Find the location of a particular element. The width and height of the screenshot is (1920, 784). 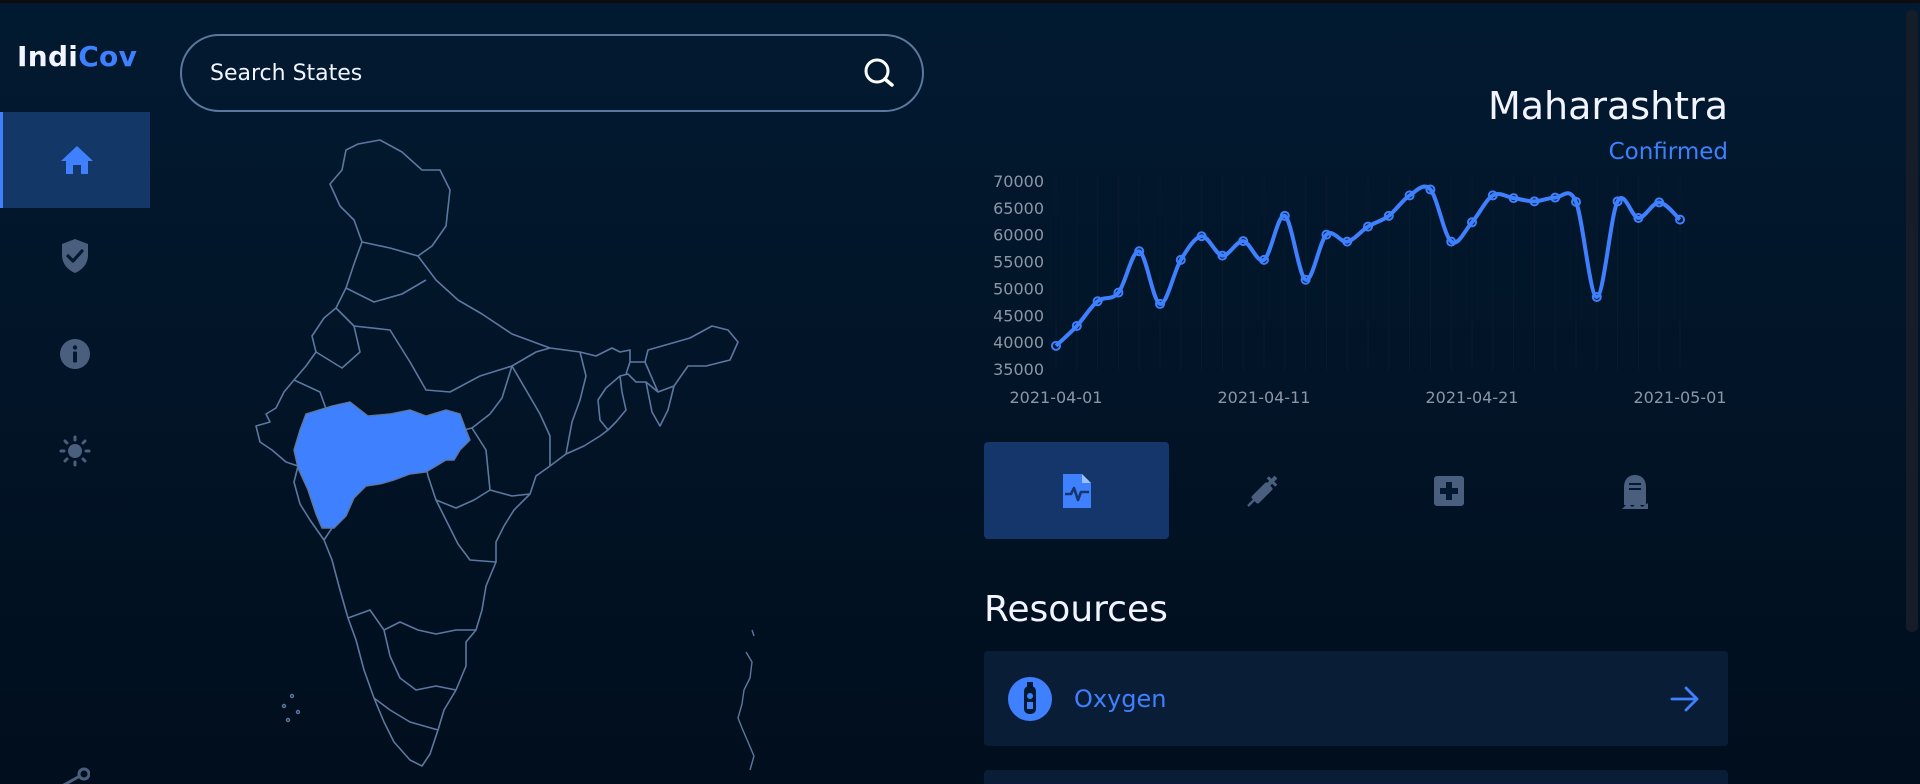

sidebar-item-info is located at coordinates (75, 354).